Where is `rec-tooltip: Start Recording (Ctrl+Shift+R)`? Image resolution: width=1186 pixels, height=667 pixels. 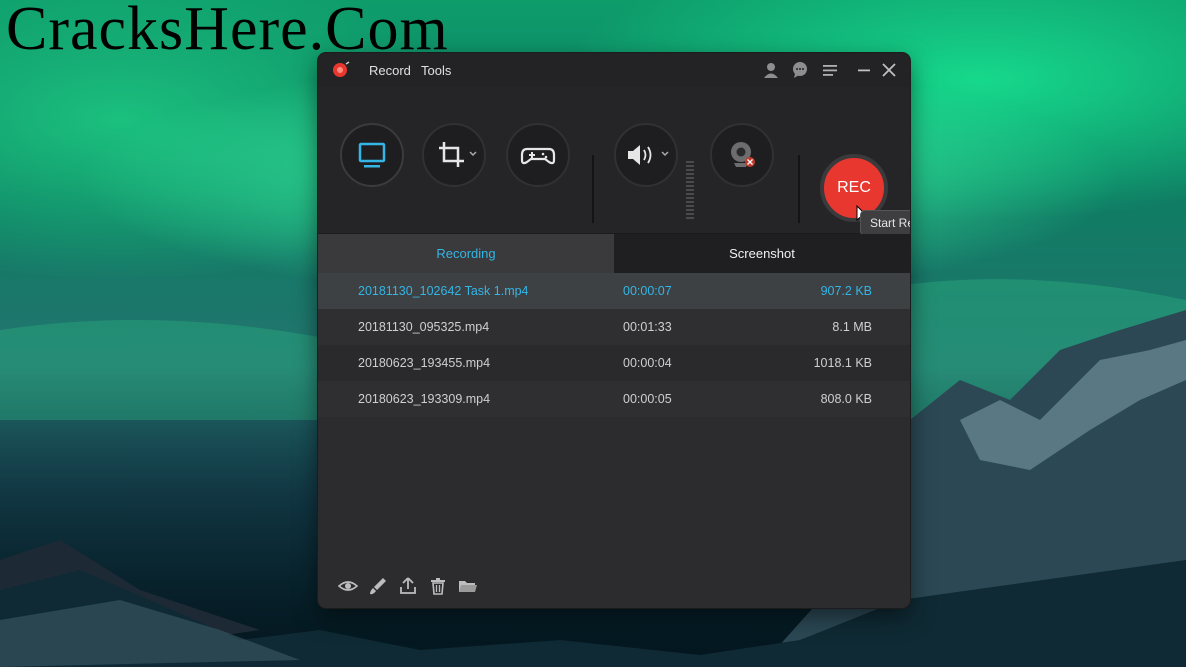
rec-tooltip: Start Recording (Ctrl+Shift+R) is located at coordinates (885, 223).